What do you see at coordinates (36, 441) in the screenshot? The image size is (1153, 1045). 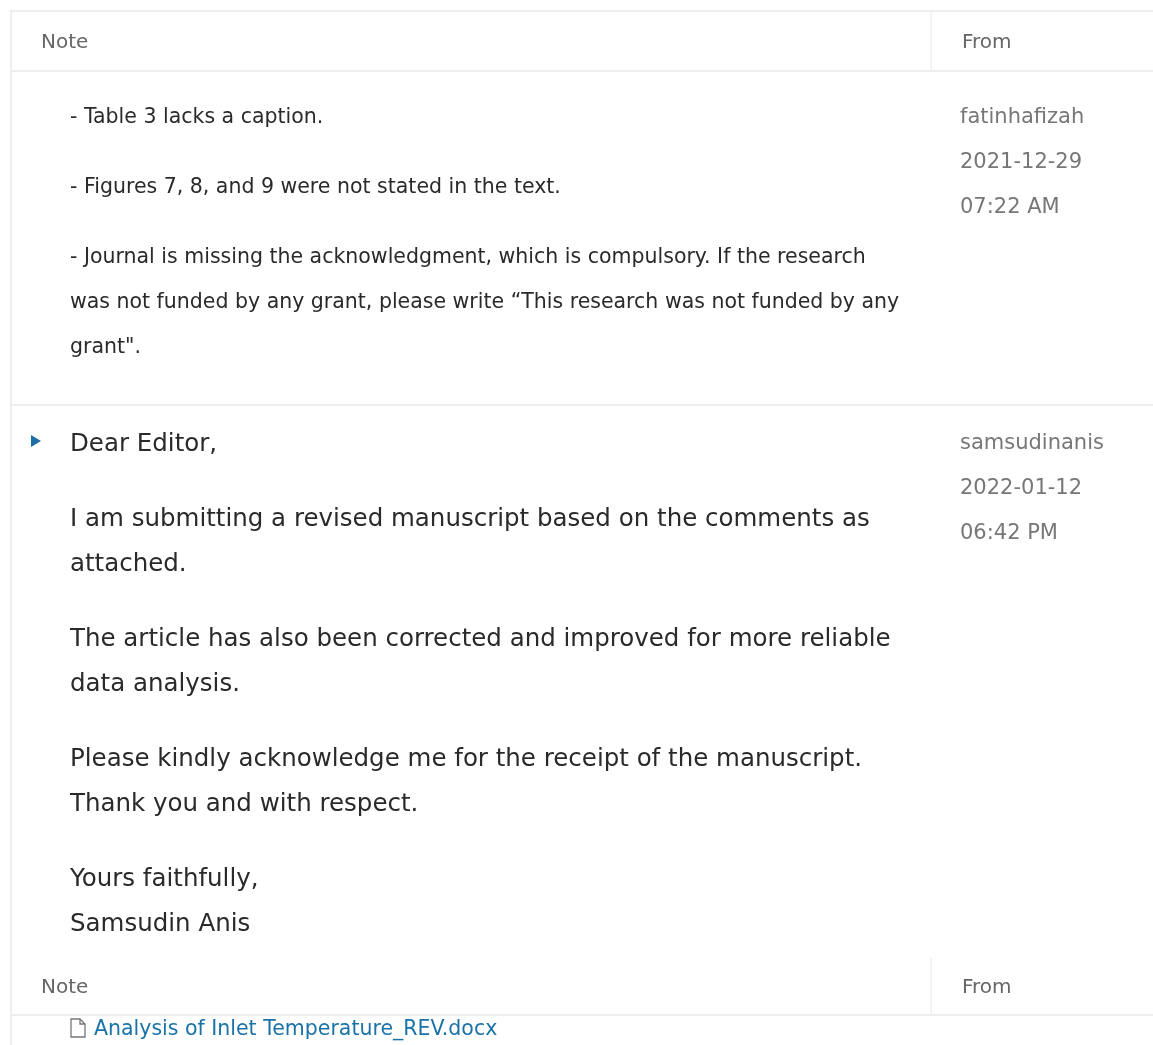 I see `expand-caret-icon` at bounding box center [36, 441].